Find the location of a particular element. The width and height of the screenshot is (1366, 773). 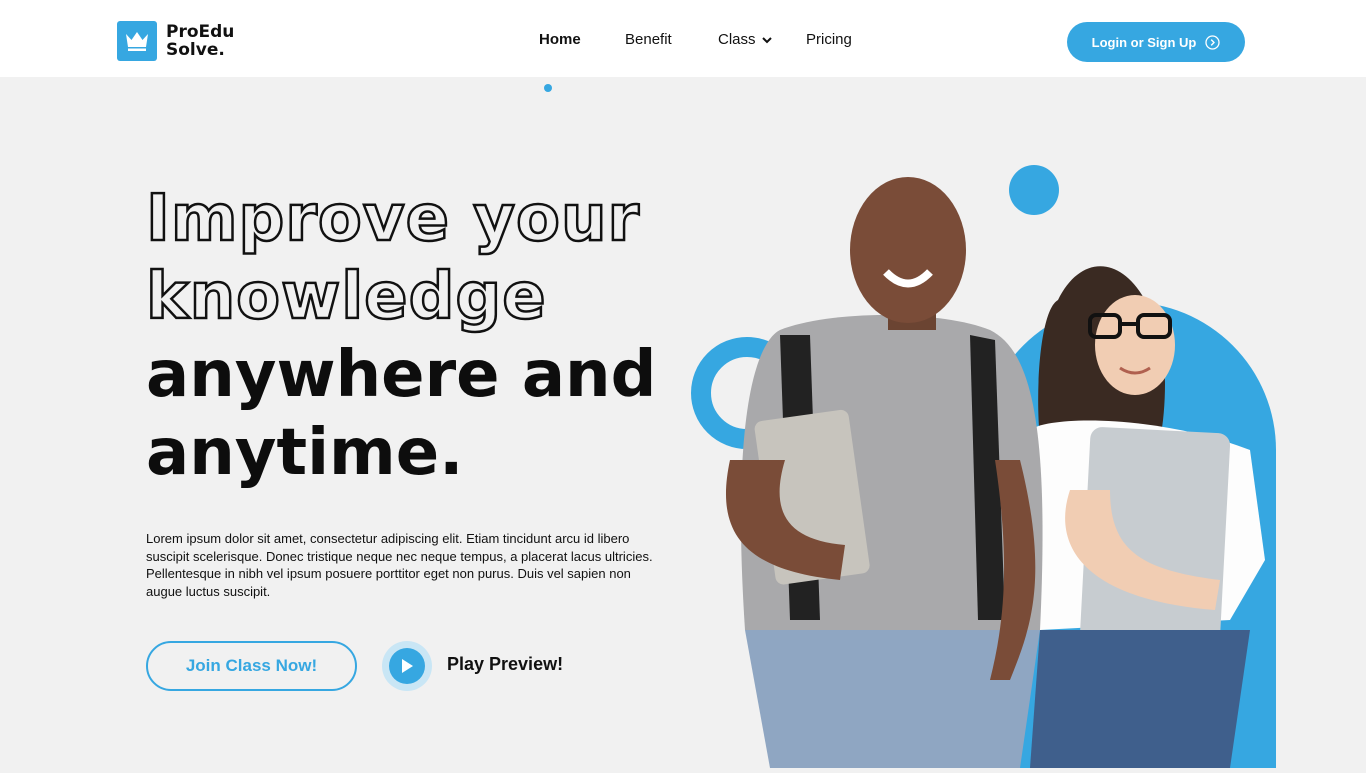

nav-item-class: Class is located at coordinates (745, 39).